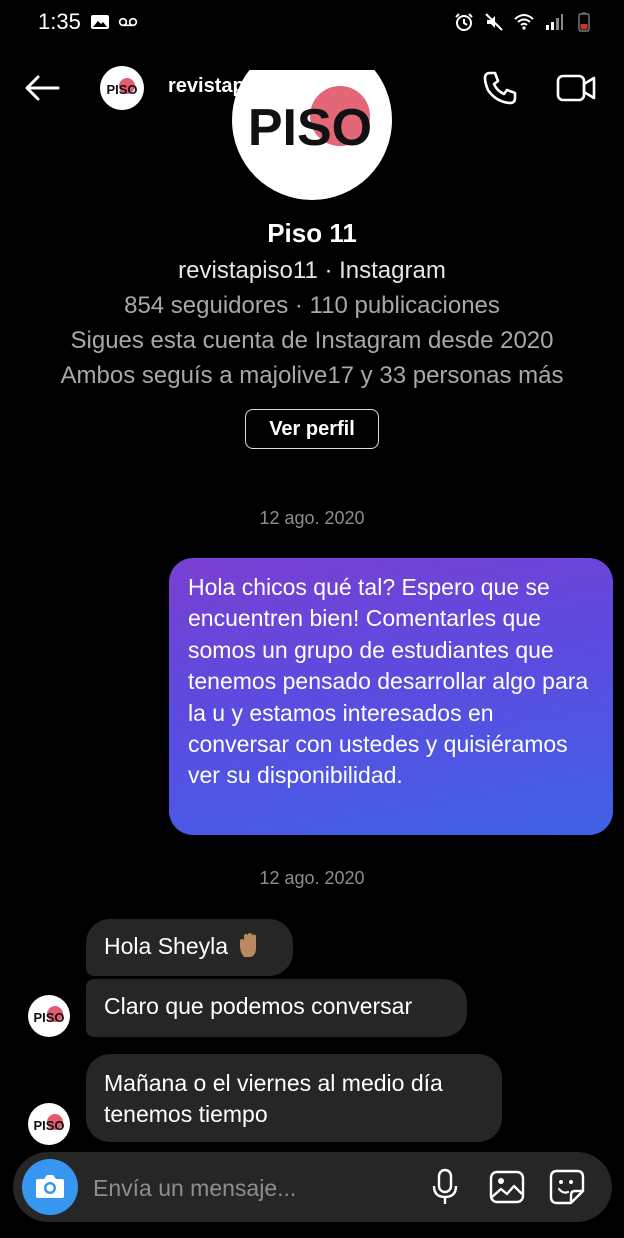  Describe the element at coordinates (494, 22) in the screenshot. I see `mute-icon` at that location.